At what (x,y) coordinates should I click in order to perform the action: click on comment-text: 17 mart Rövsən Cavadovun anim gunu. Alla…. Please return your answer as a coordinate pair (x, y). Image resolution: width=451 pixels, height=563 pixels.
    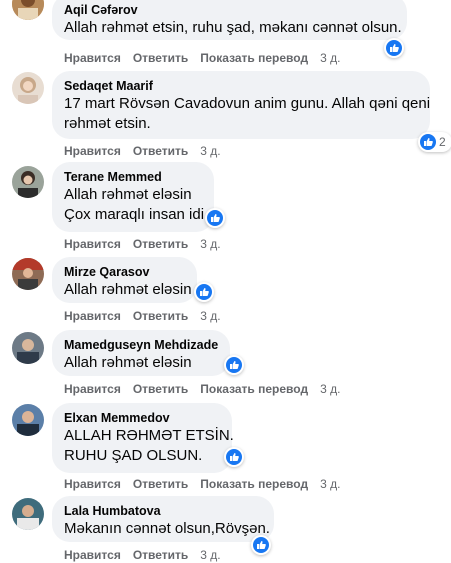
    Looking at the image, I should click on (247, 103).